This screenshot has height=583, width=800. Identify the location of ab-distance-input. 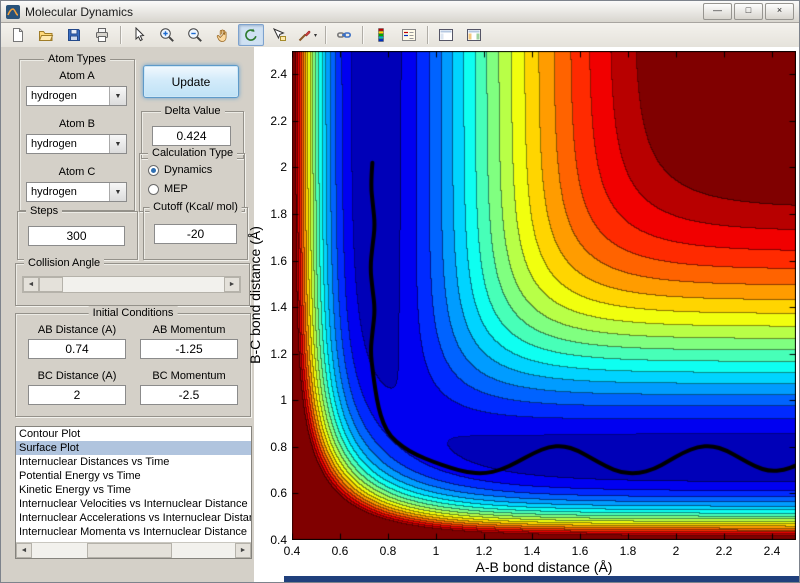
(77, 349).